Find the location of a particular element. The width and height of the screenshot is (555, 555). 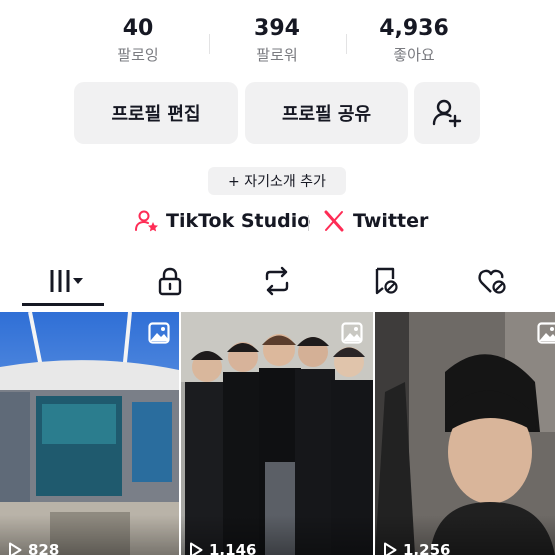

lock-icon is located at coordinates (170, 281).